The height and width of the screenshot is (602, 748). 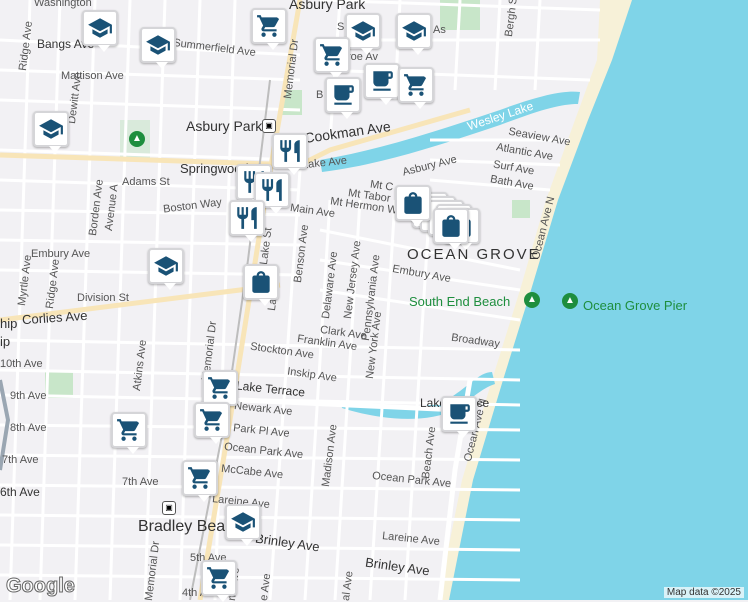 What do you see at coordinates (439, 30) in the screenshot?
I see `label-as: As` at bounding box center [439, 30].